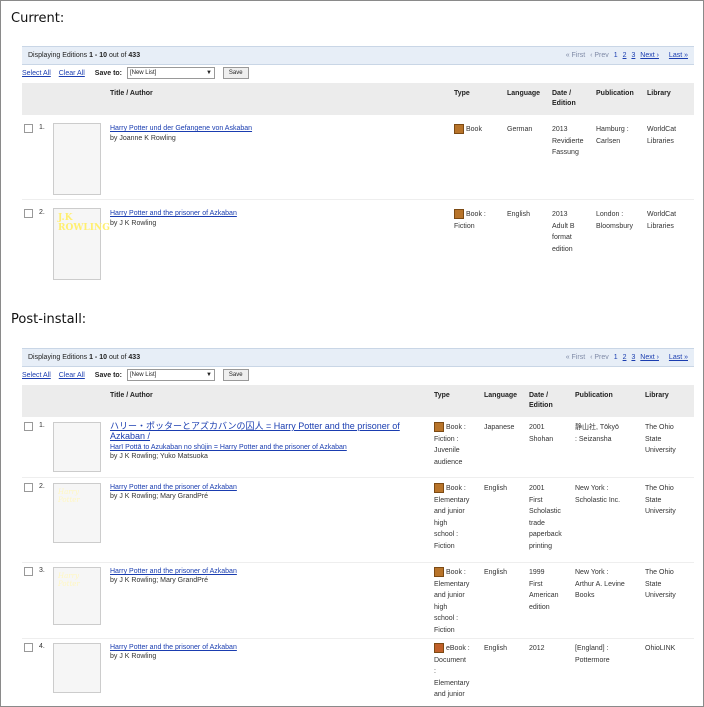 This screenshot has height=707, width=704. What do you see at coordinates (575, 55) in the screenshot?
I see `pager-first: « First` at bounding box center [575, 55].